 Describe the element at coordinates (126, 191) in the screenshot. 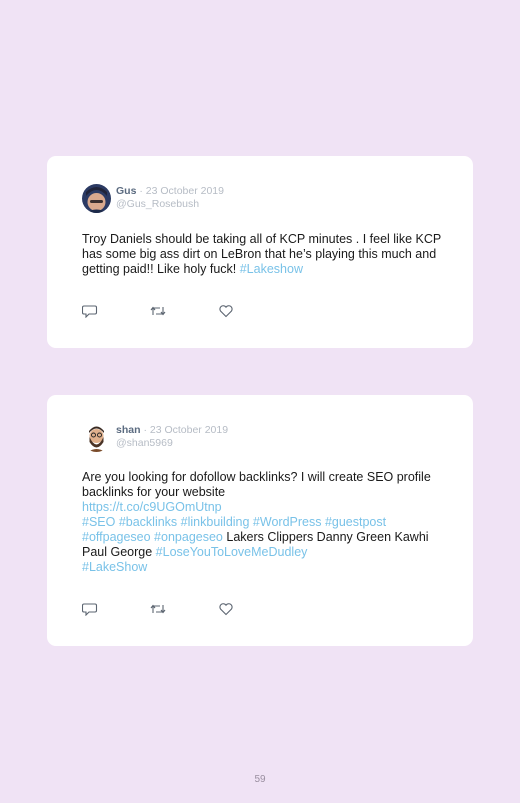

I see `author-name: Gus` at that location.